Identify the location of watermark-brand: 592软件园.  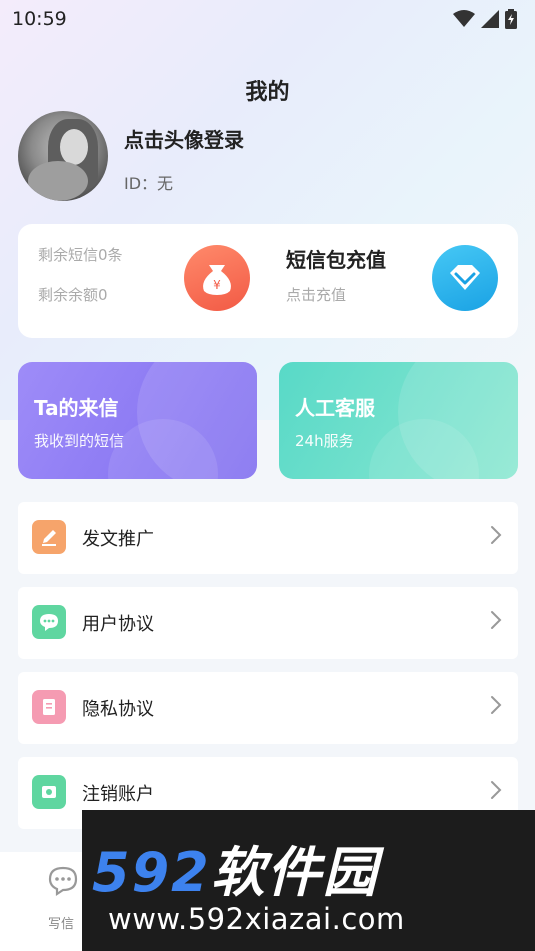
(235, 867).